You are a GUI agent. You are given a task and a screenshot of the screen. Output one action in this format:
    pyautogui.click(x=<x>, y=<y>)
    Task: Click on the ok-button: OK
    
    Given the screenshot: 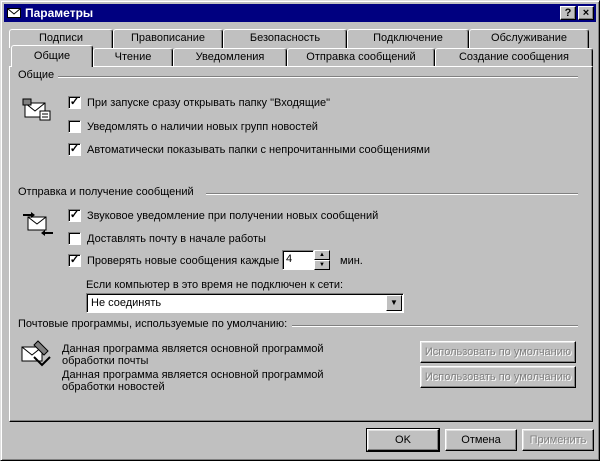 What is the action you would take?
    pyautogui.click(x=403, y=440)
    